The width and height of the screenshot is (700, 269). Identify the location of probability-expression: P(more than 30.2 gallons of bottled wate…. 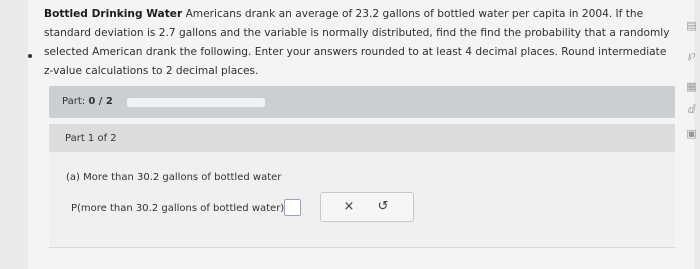
(183, 208).